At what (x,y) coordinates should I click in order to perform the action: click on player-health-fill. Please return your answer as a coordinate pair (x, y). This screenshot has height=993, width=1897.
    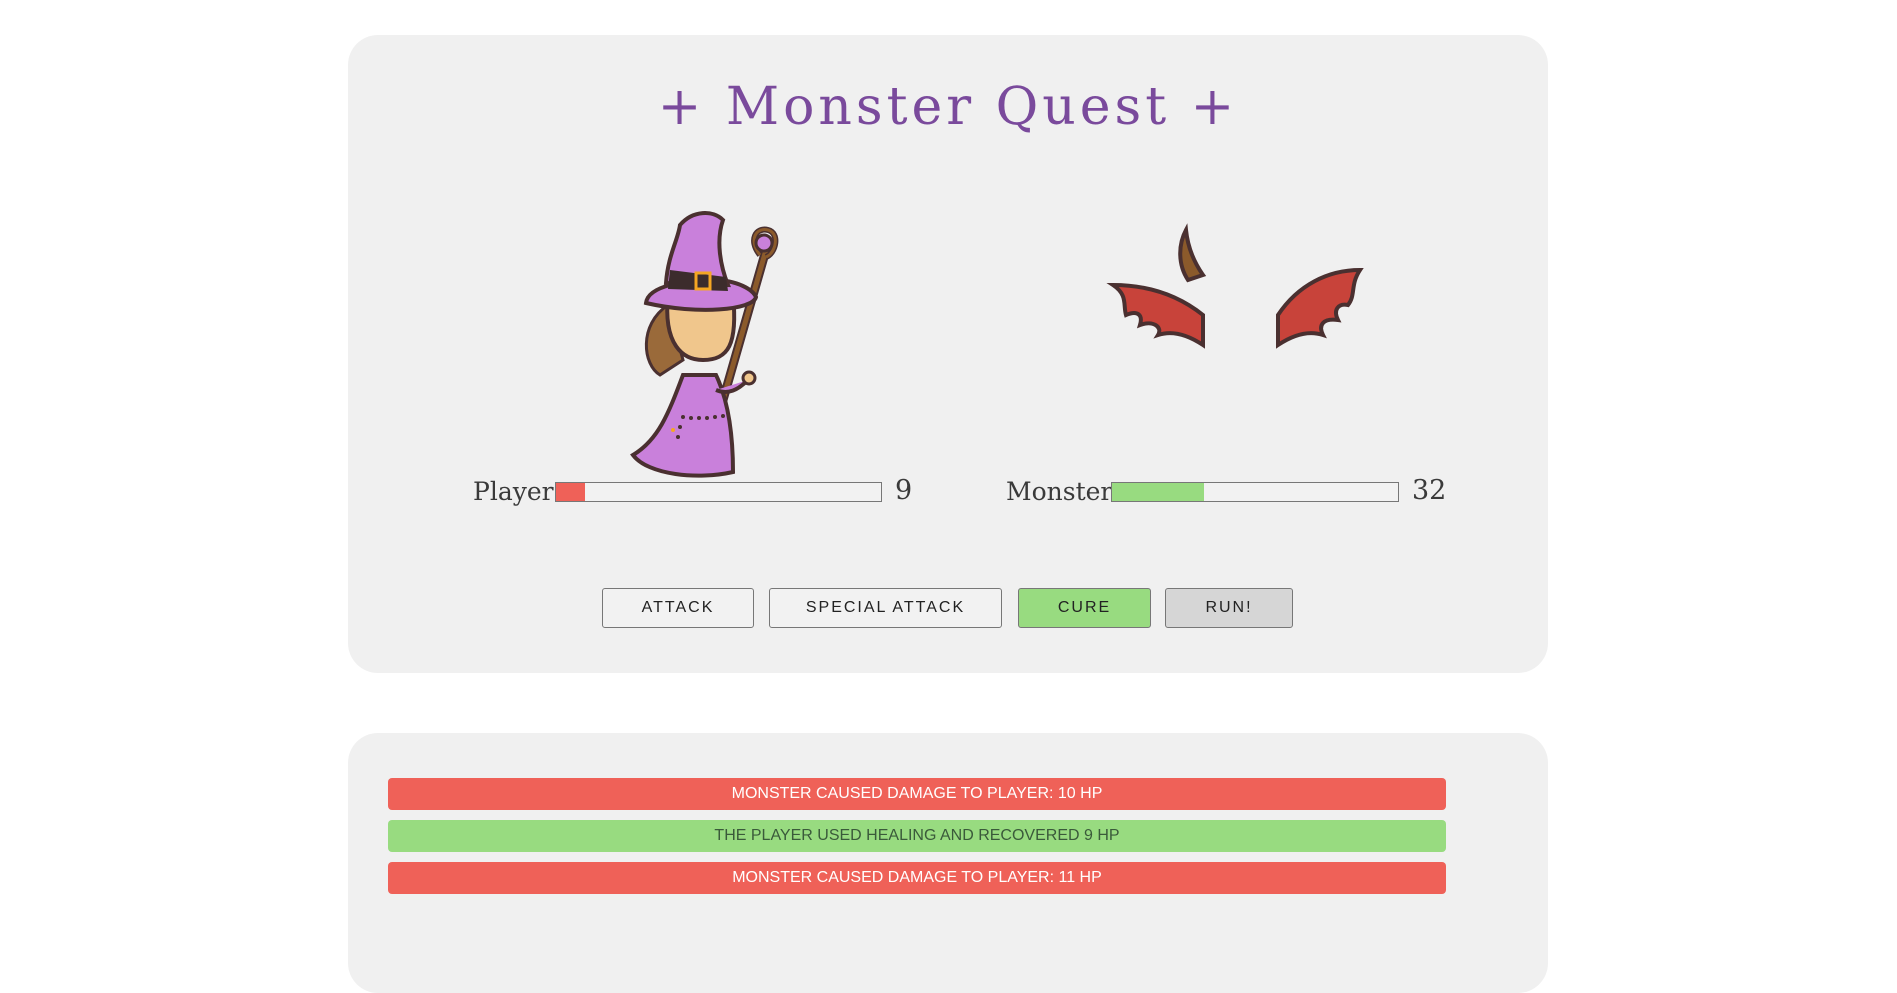
    Looking at the image, I should click on (571, 492).